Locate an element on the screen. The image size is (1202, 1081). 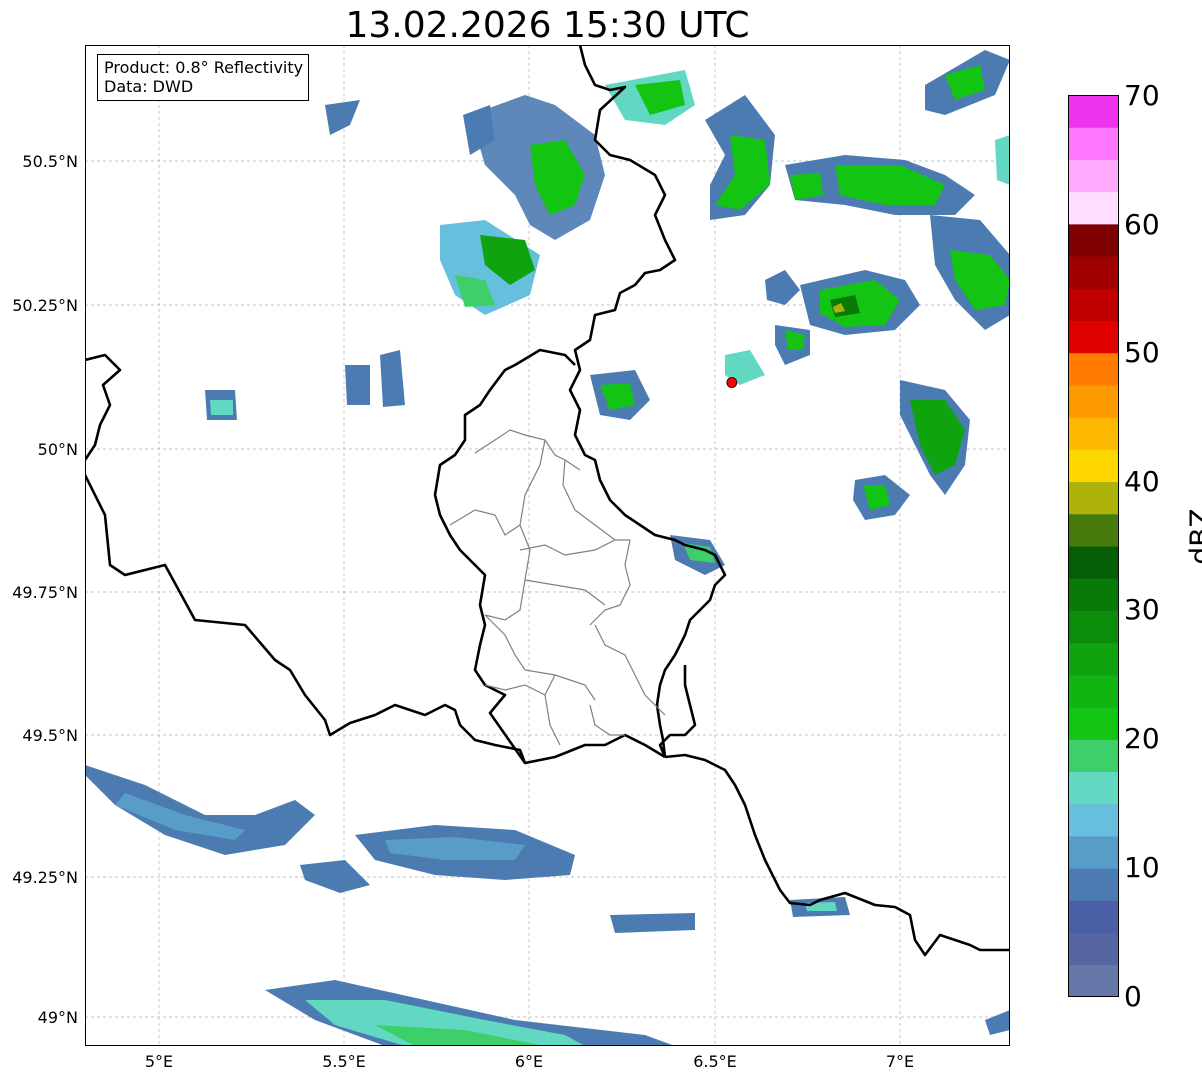
y-tick-label: 49.5°N is located at coordinates (50, 735).